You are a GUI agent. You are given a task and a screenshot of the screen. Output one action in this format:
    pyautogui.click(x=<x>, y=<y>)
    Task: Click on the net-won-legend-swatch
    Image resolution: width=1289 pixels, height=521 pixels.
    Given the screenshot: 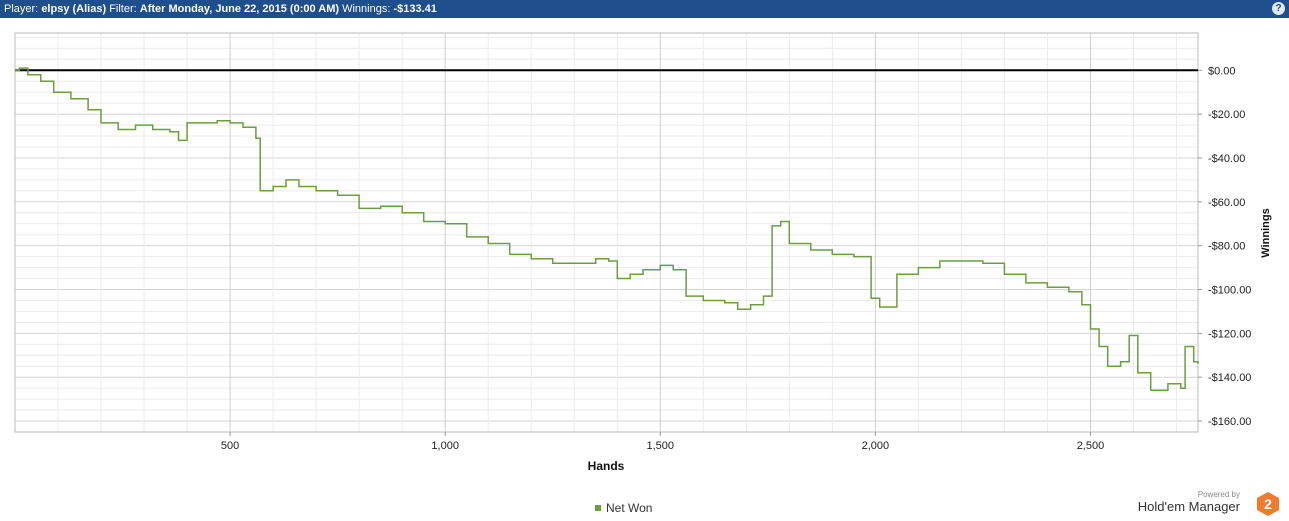 What is the action you would take?
    pyautogui.click(x=598, y=508)
    